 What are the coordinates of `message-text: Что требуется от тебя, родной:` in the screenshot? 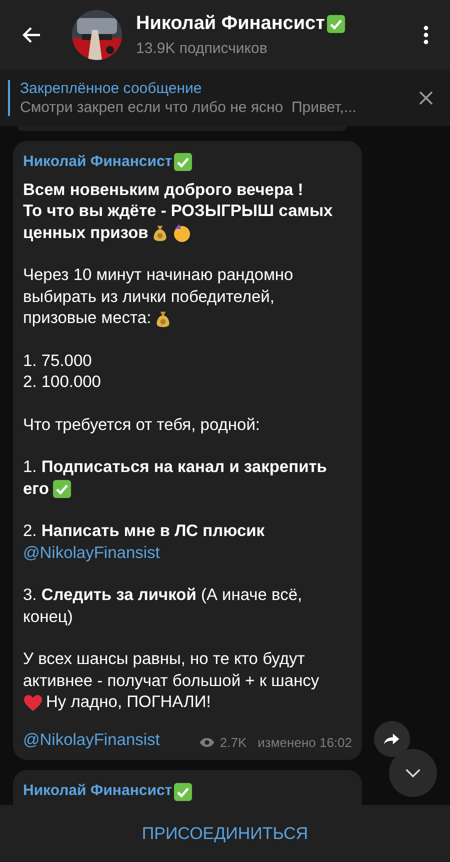 It's located at (141, 425).